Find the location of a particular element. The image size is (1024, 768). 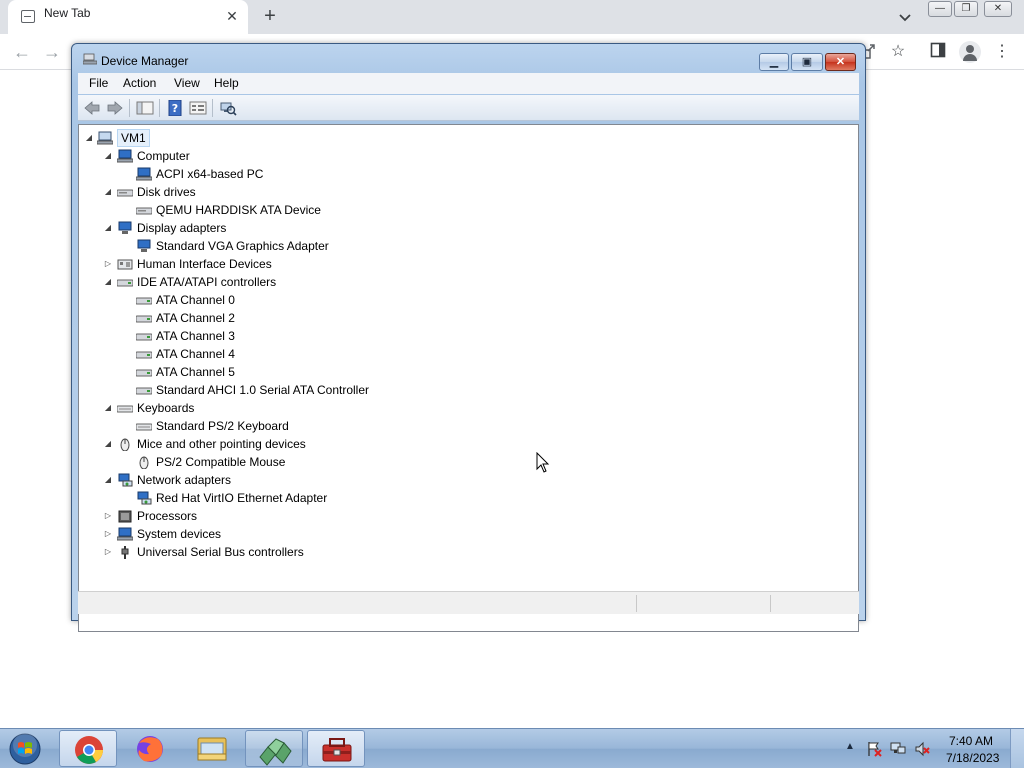

toolbar-separator is located at coordinates (159, 108).